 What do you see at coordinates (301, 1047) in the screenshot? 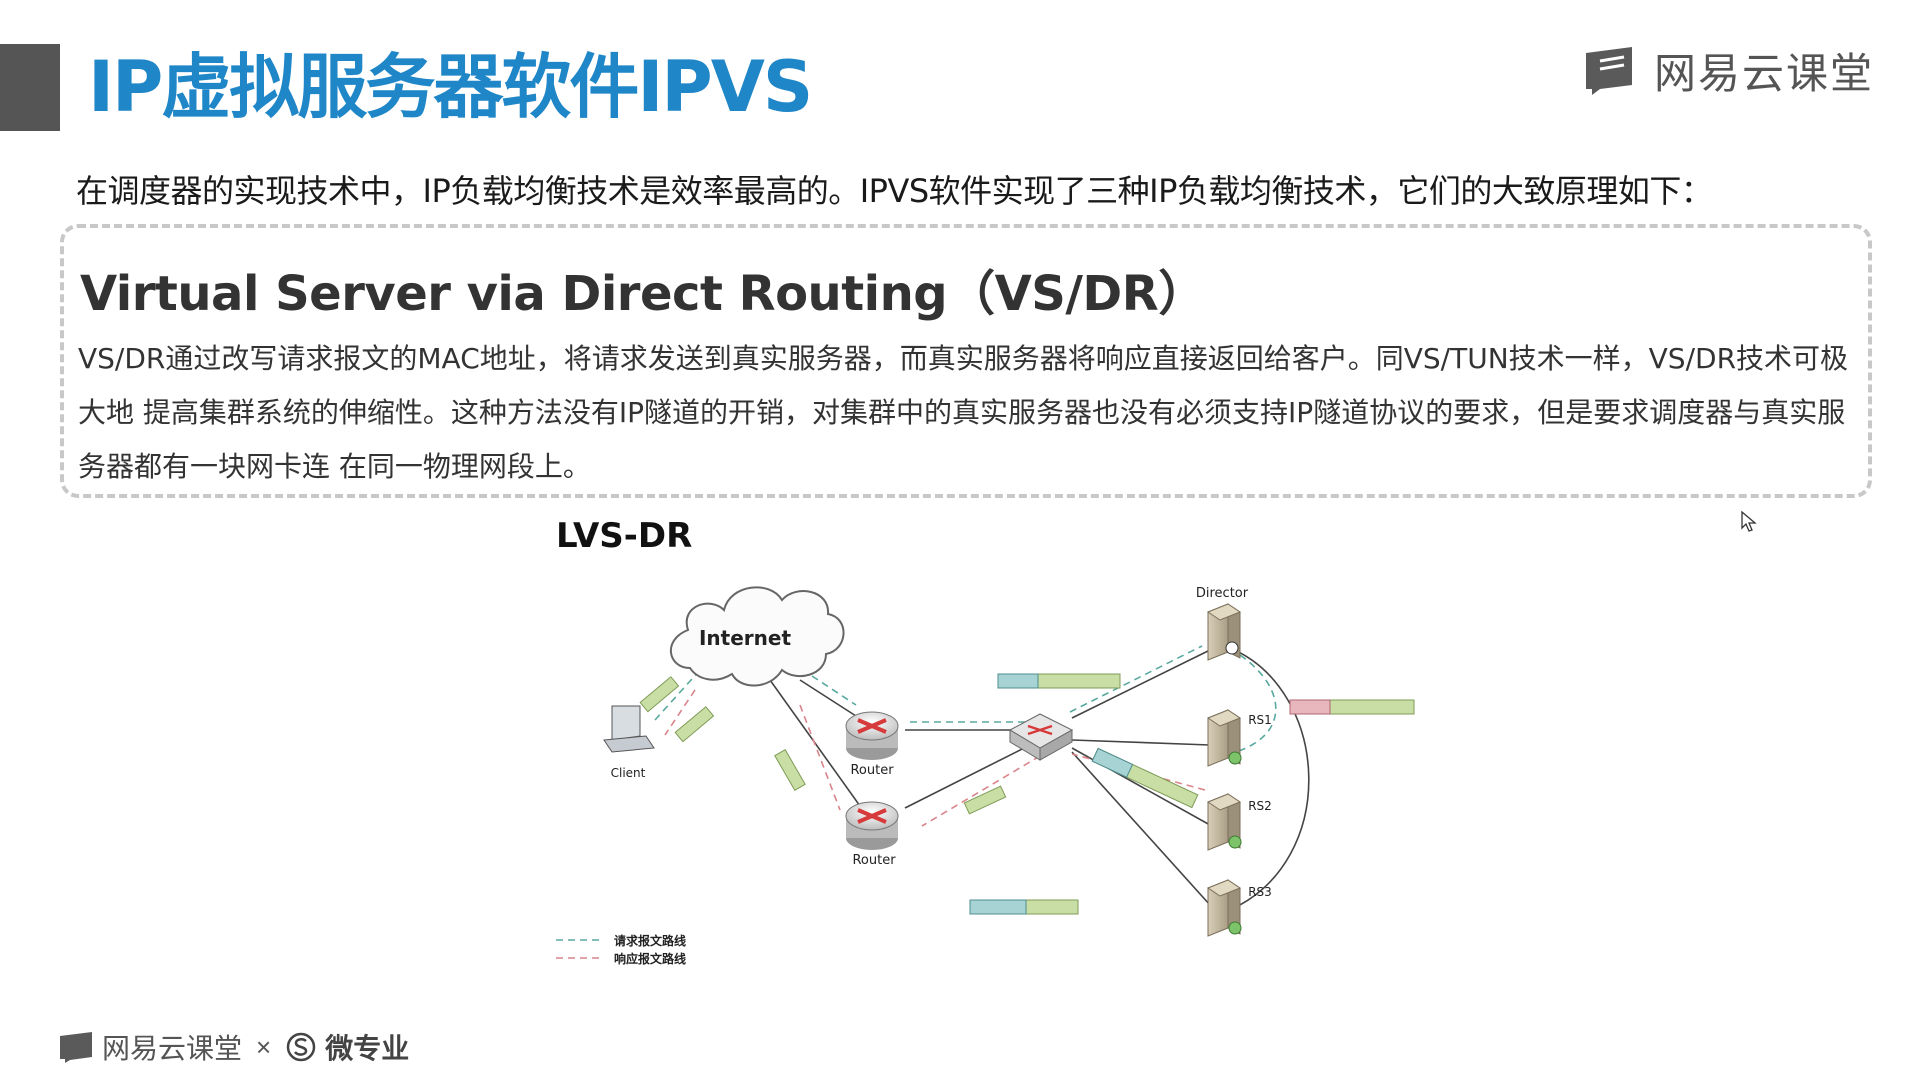
I see `micro-major-logo-icon` at bounding box center [301, 1047].